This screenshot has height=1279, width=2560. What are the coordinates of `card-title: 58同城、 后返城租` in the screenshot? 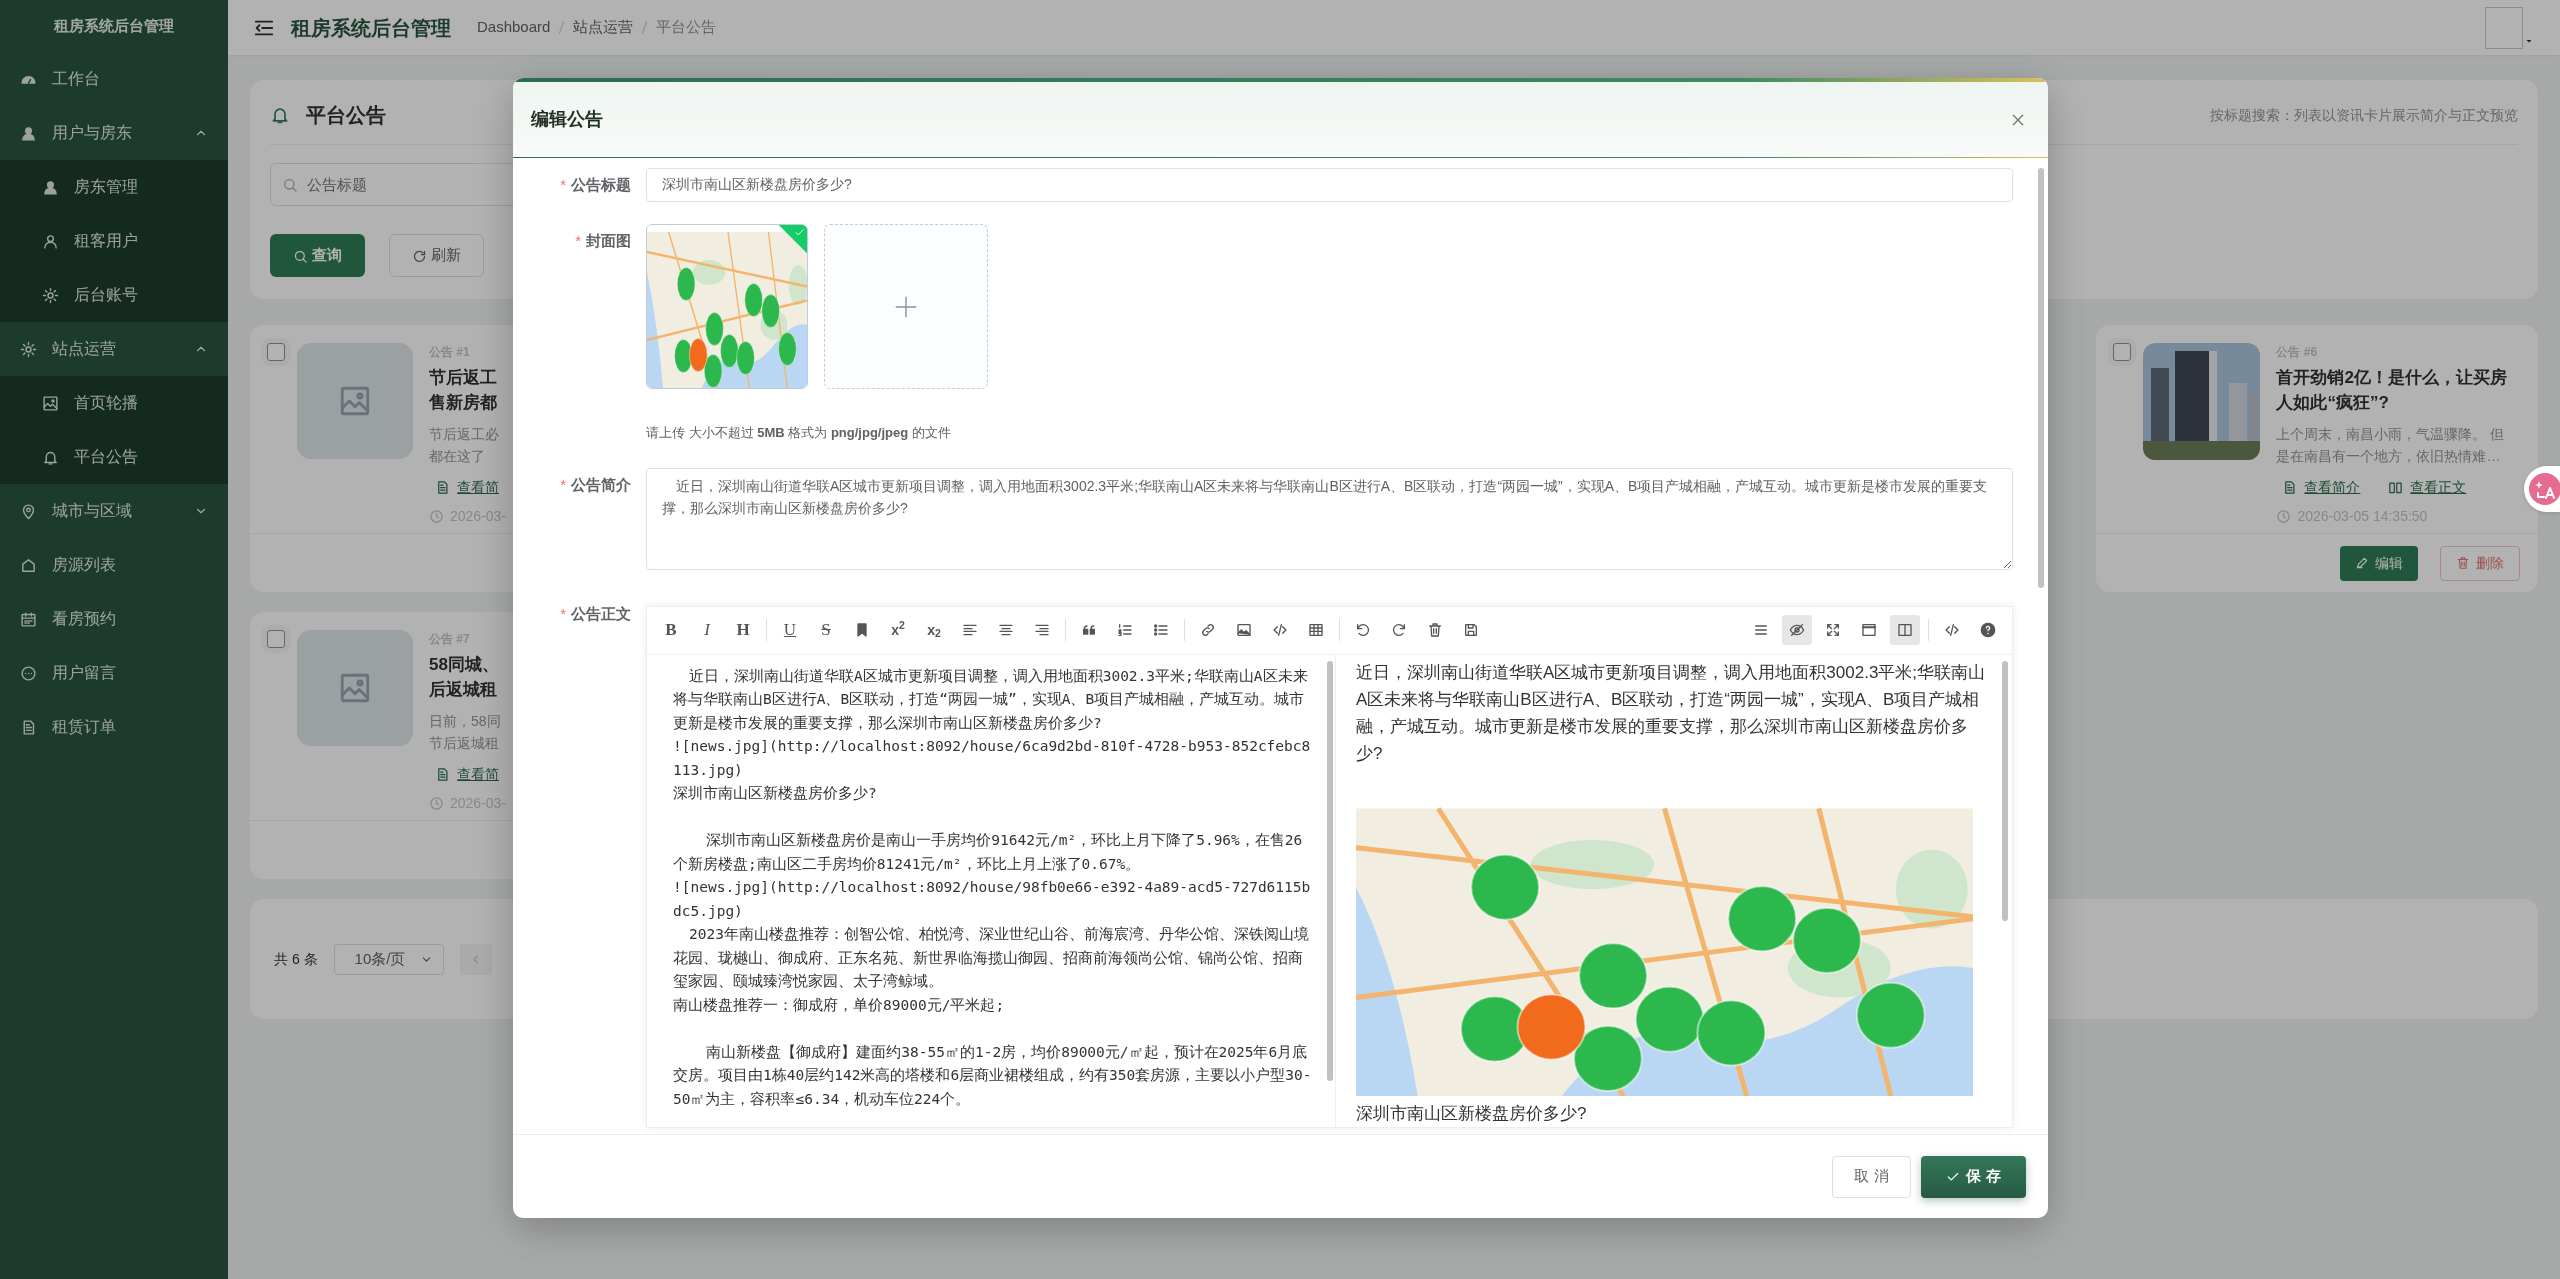 It's located at (464, 677).